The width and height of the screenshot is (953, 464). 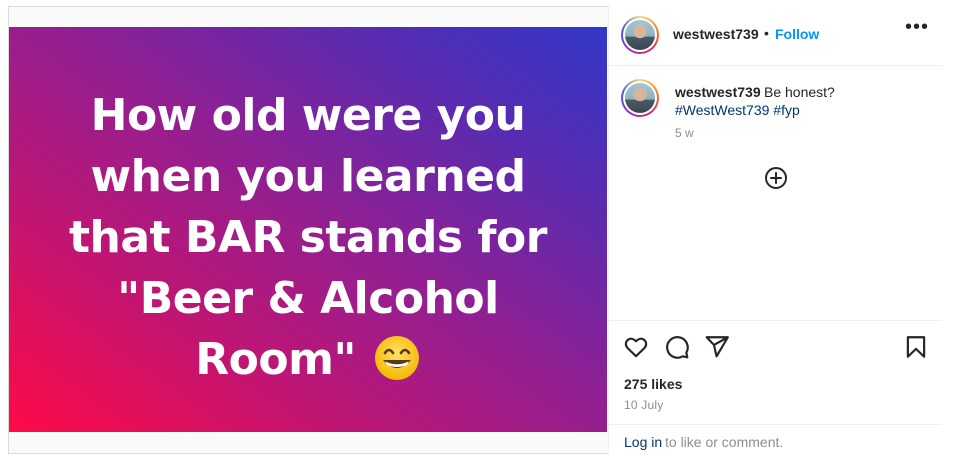 I want to click on add-circle-icon, so click(x=776, y=178).